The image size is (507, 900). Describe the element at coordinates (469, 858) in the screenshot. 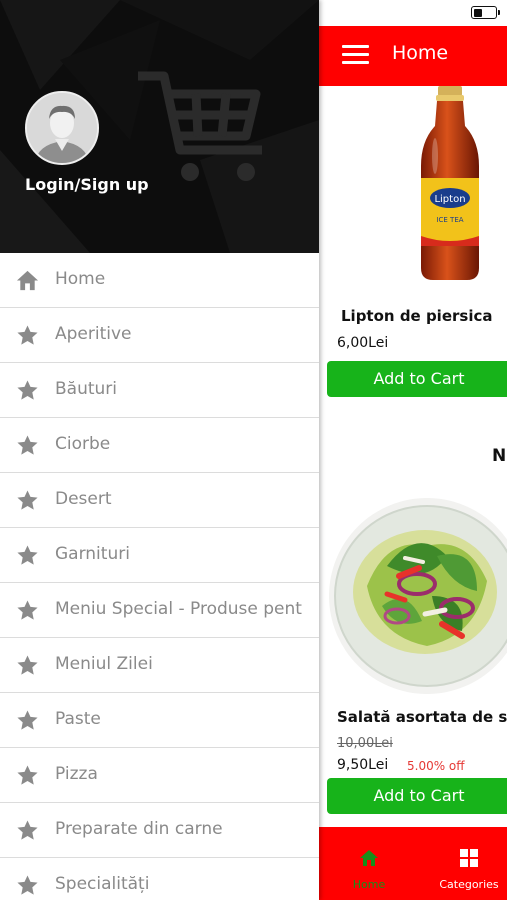

I see `grid-icon` at that location.